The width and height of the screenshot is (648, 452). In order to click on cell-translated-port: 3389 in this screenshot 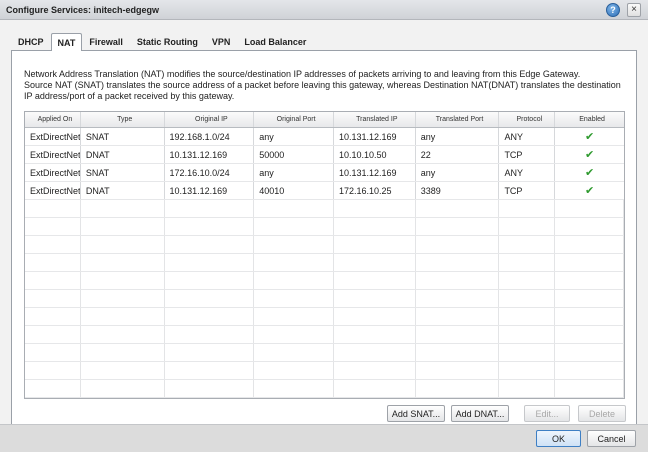, I will do `click(458, 190)`.